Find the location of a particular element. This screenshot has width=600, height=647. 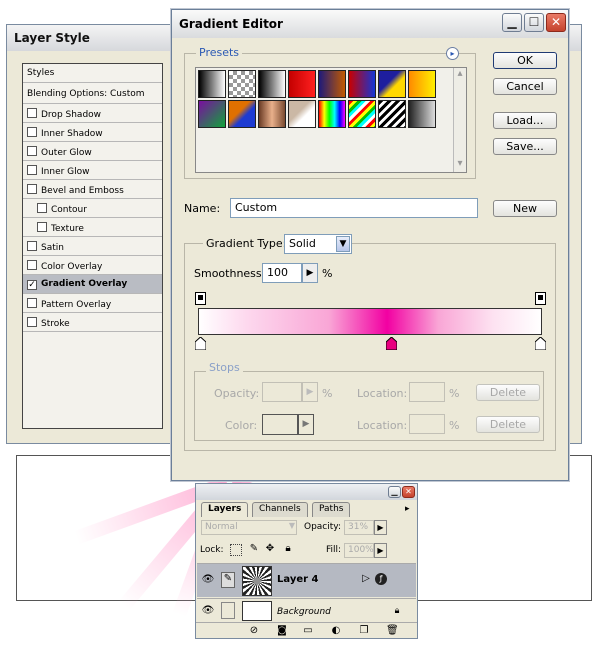

brush-link-icon: ✎ is located at coordinates (228, 580).